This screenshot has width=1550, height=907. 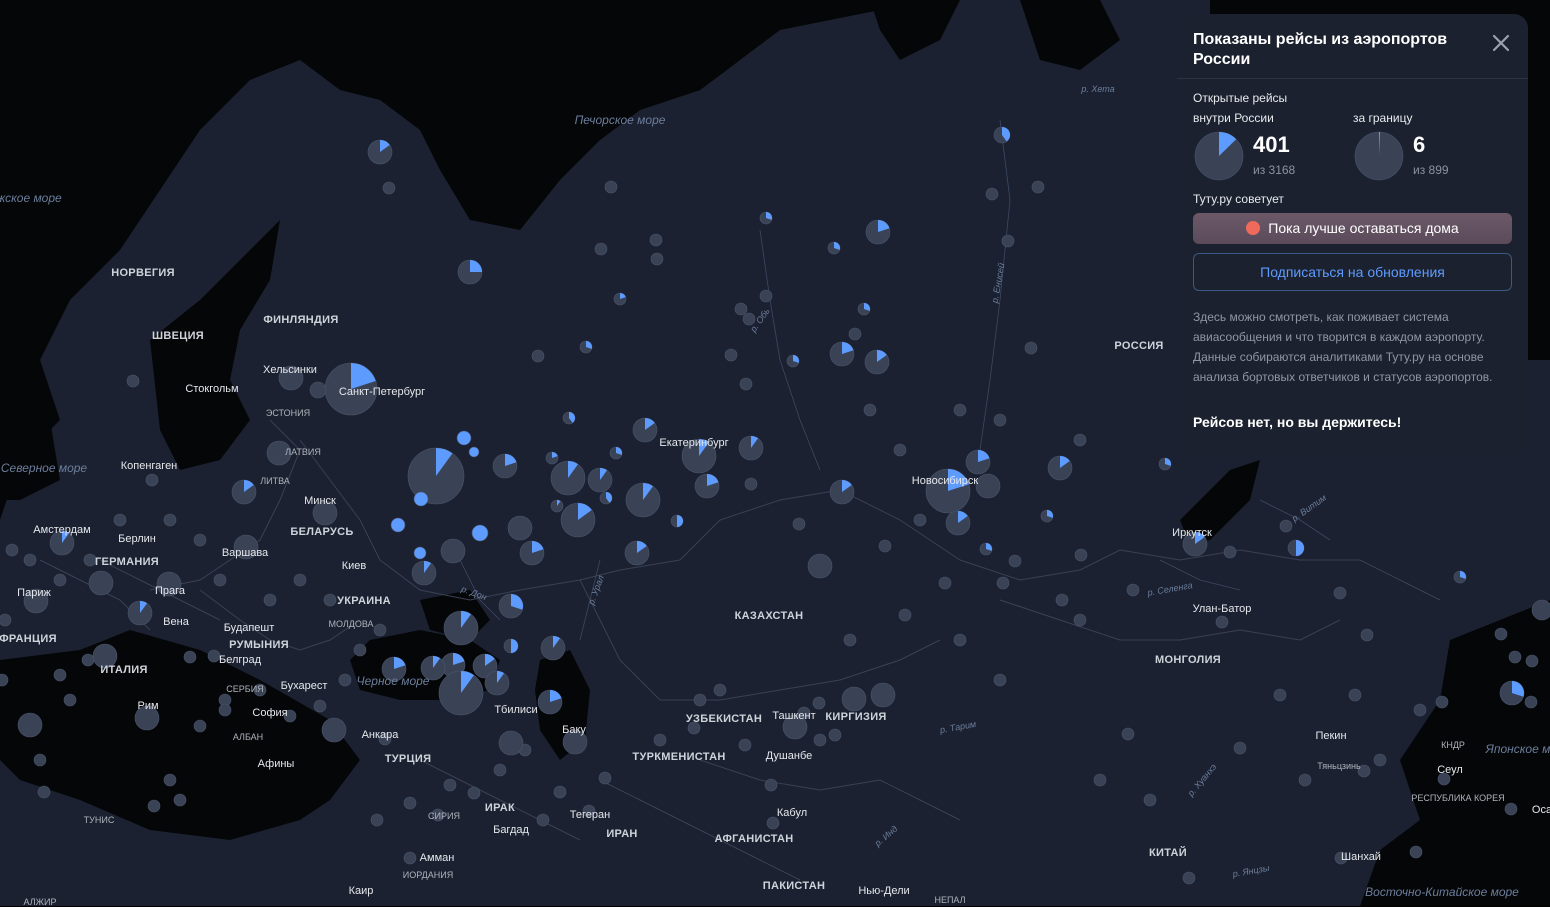 What do you see at coordinates (1379, 156) in the screenshot?
I see `abroad-pie-chart` at bounding box center [1379, 156].